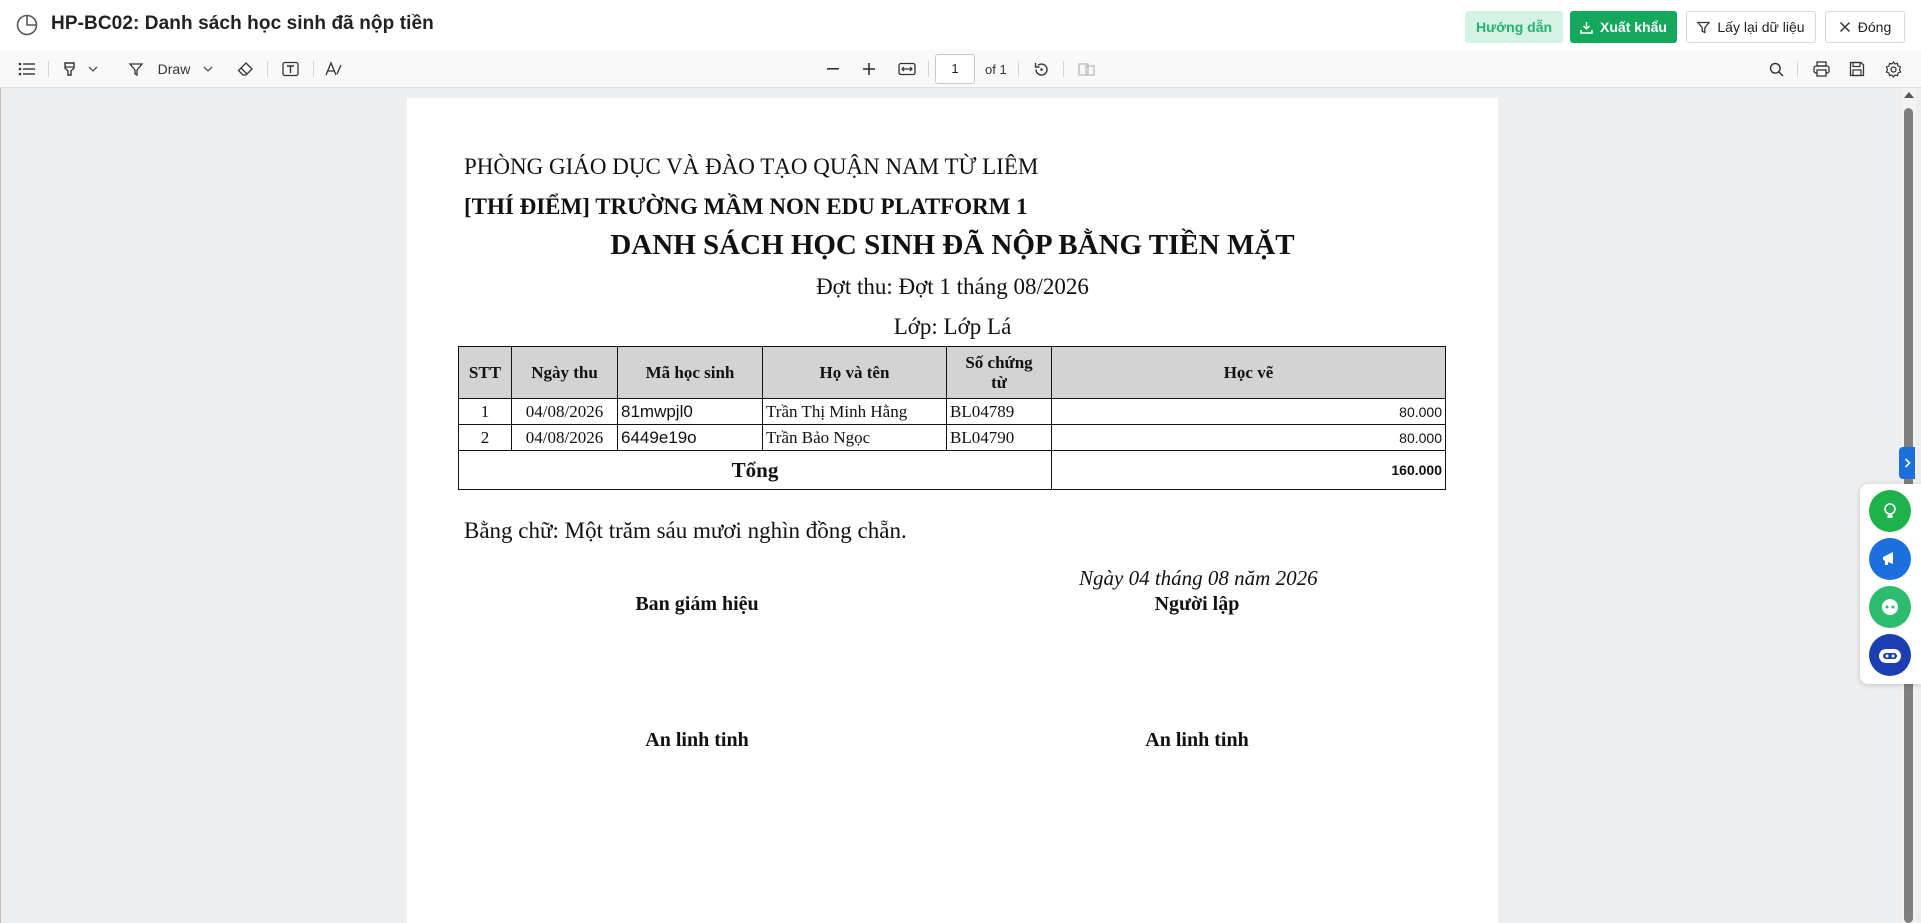 The width and height of the screenshot is (1921, 923). I want to click on pie-chart-icon, so click(27, 25).